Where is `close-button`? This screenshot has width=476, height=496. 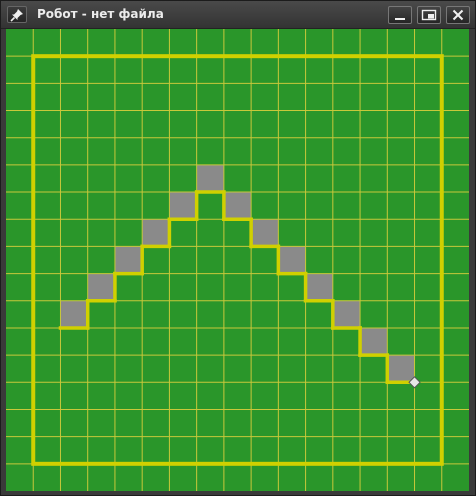 close-button is located at coordinates (458, 15).